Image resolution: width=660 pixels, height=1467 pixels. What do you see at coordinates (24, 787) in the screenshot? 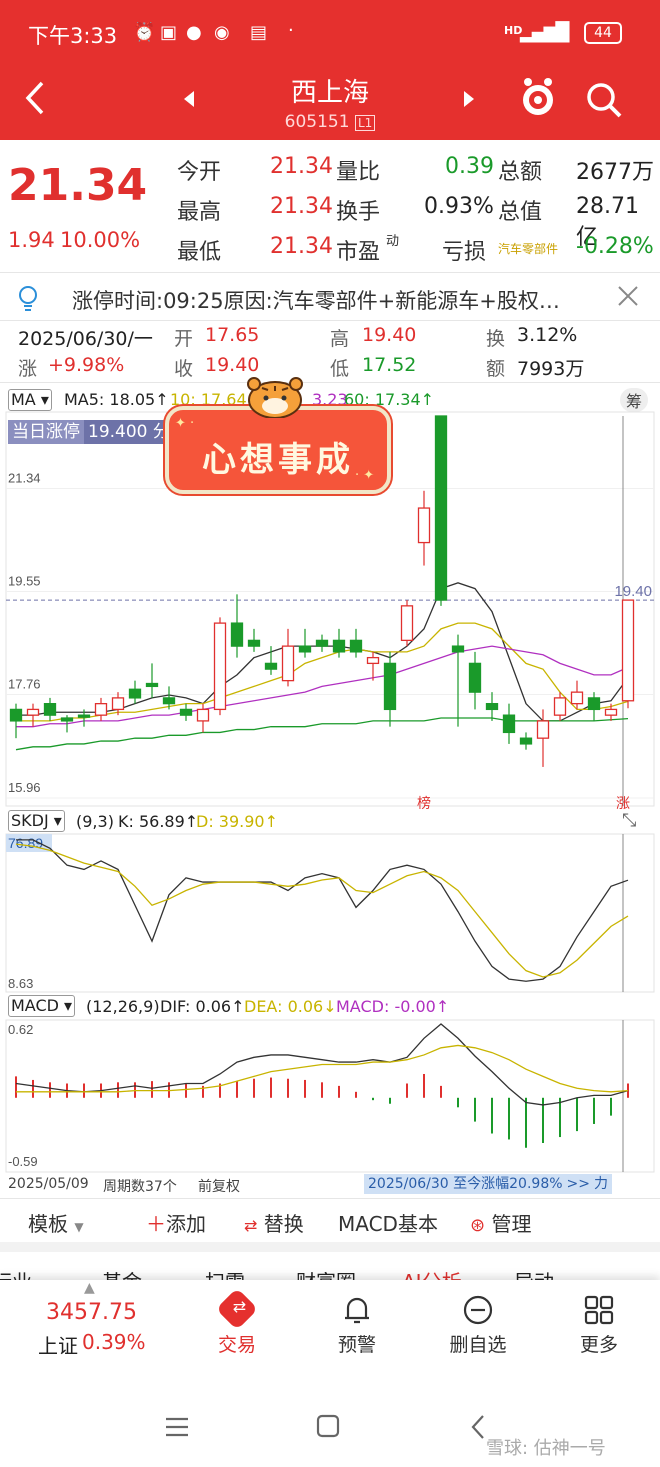
I see `y-tick-label: 15.96` at bounding box center [24, 787].